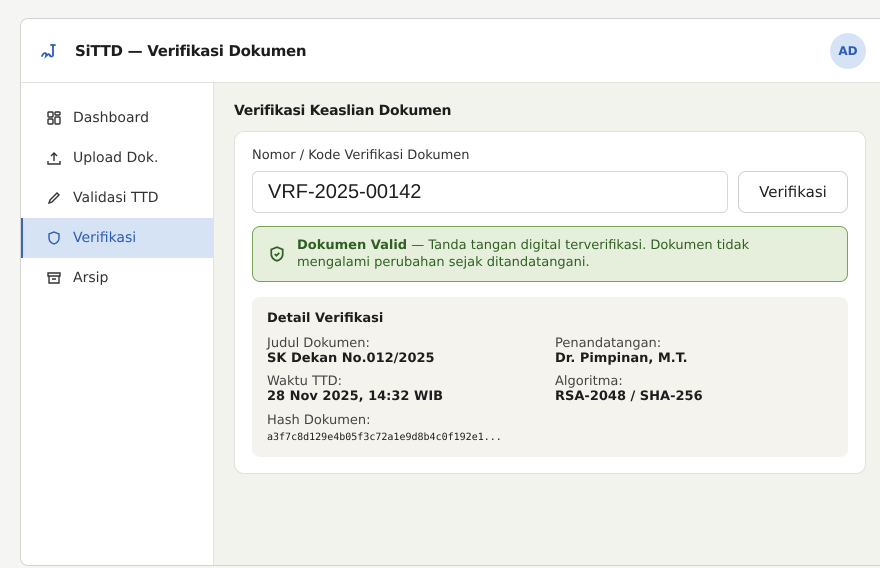  What do you see at coordinates (848, 50) in the screenshot?
I see `user-avatar: AD` at bounding box center [848, 50].